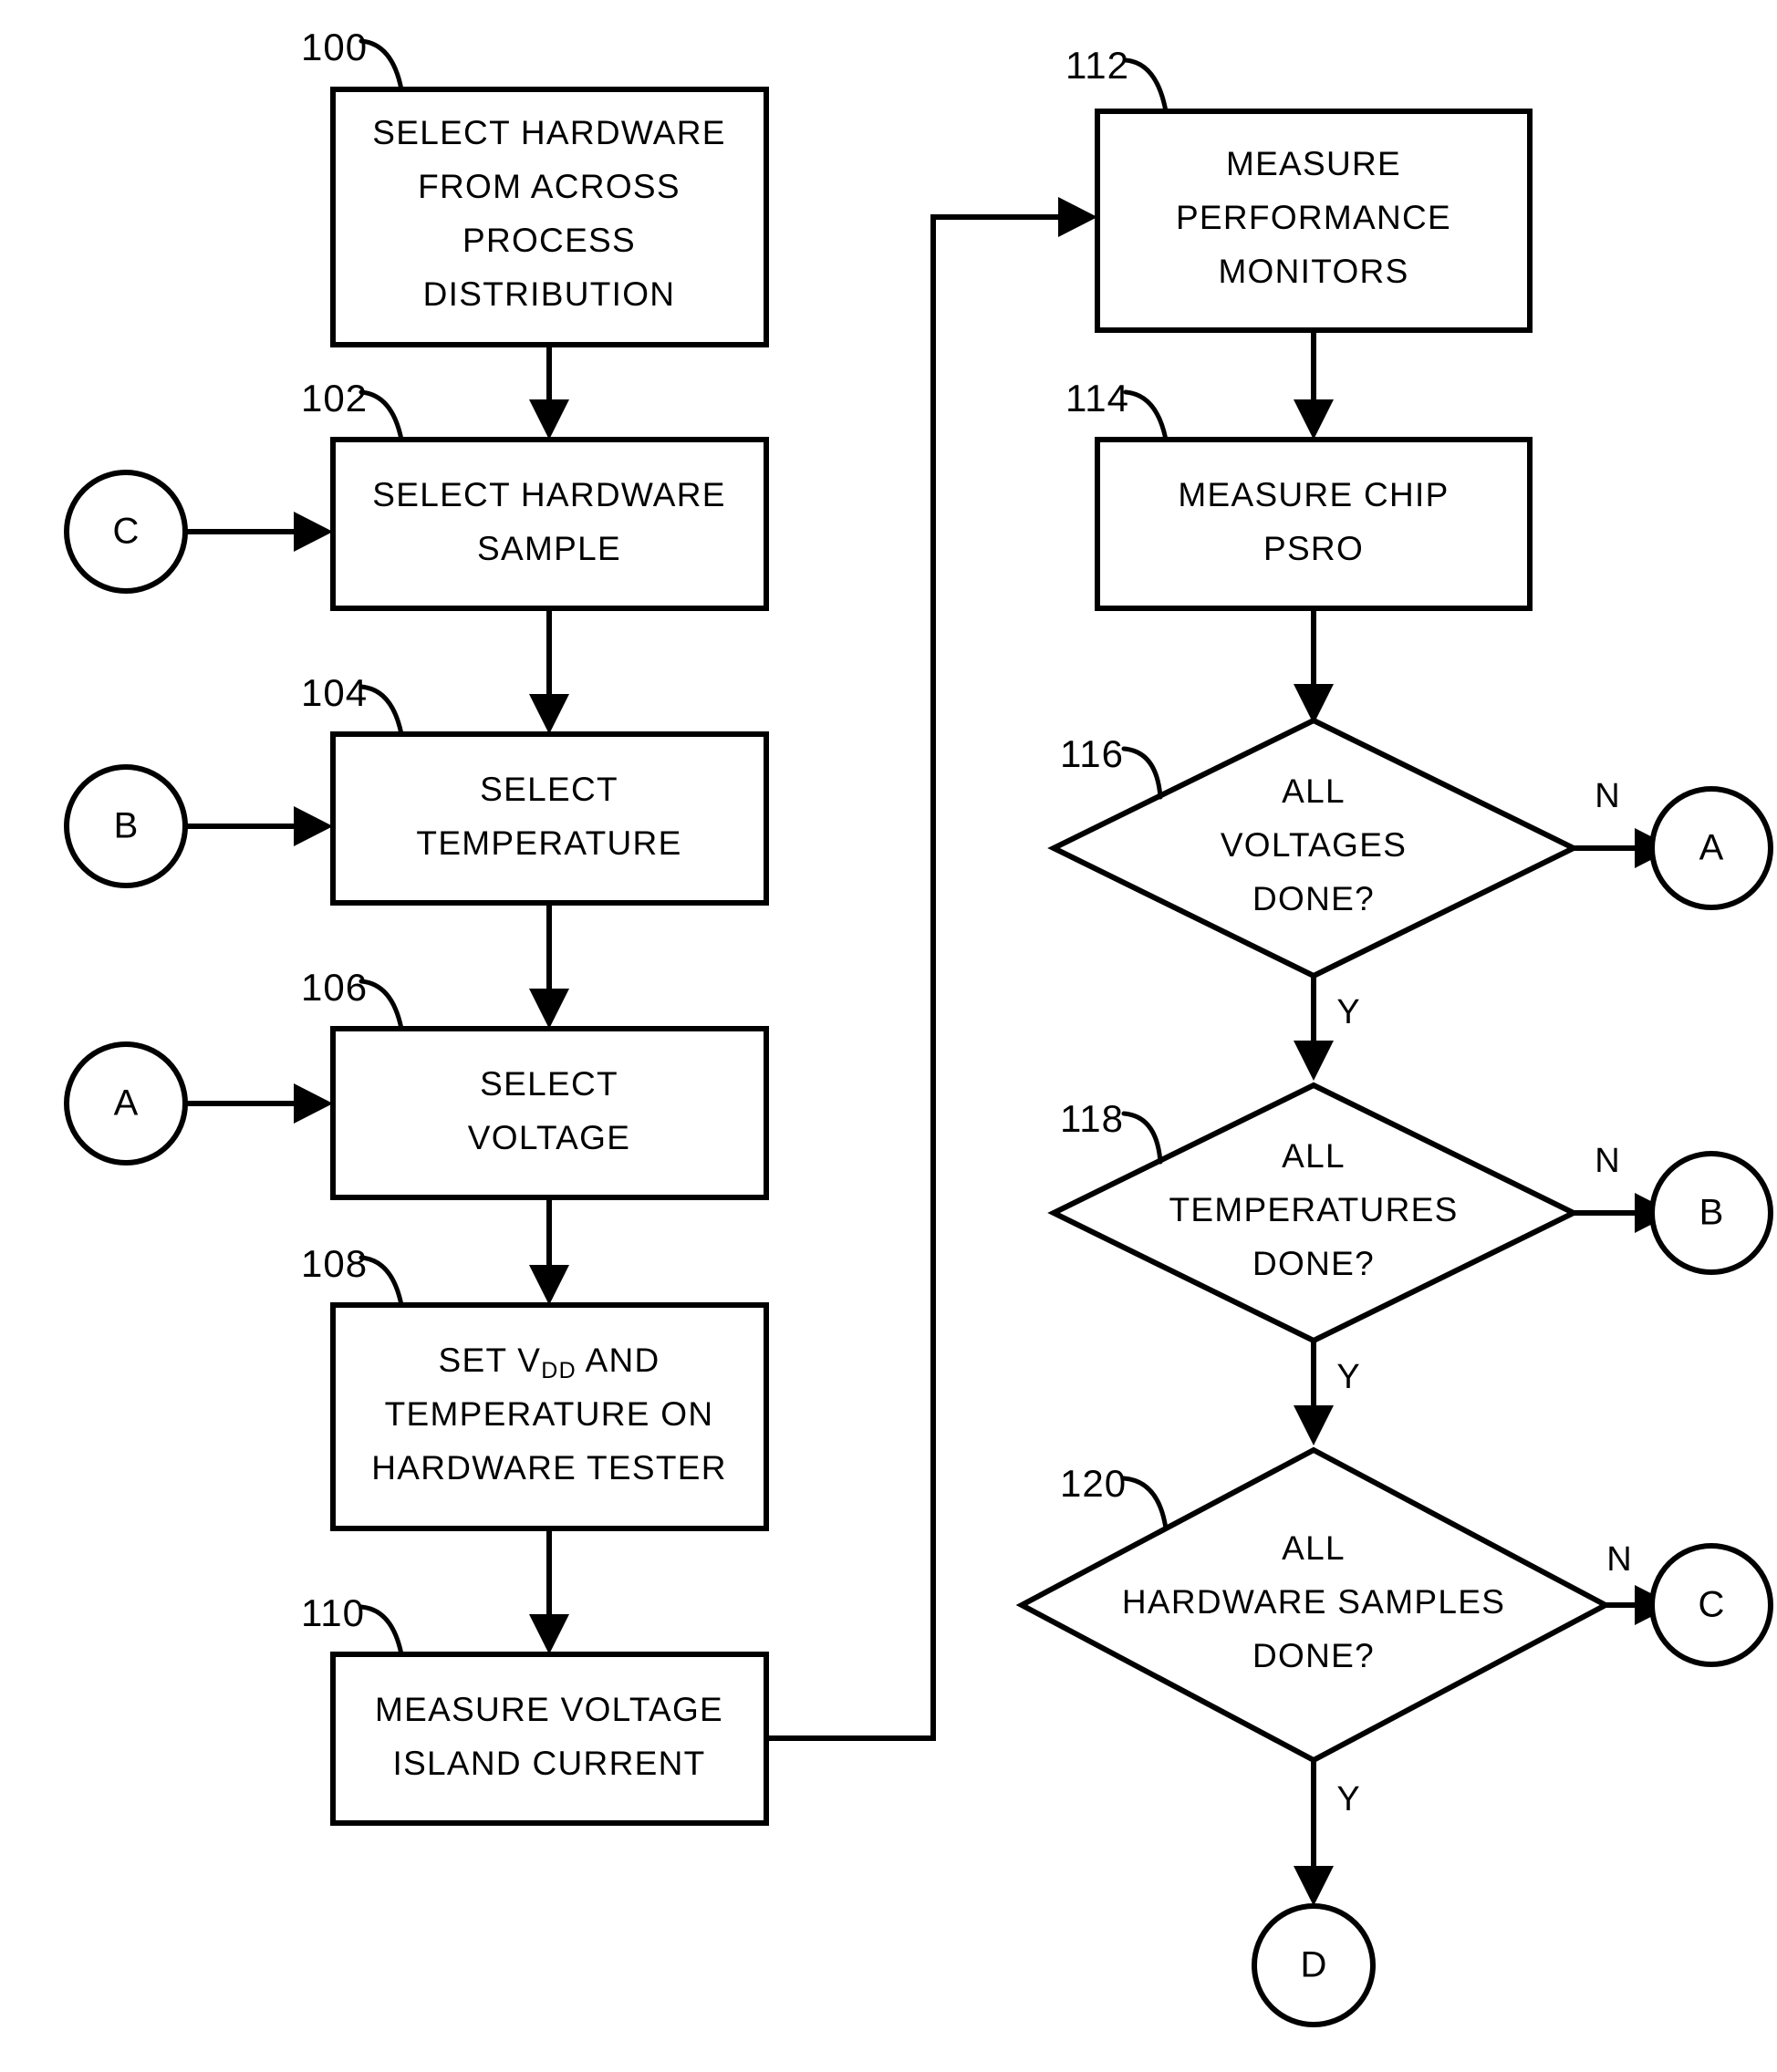 This screenshot has height=2072, width=1777. What do you see at coordinates (1607, 1161) in the screenshot?
I see `branch-118-no-label: N` at bounding box center [1607, 1161].